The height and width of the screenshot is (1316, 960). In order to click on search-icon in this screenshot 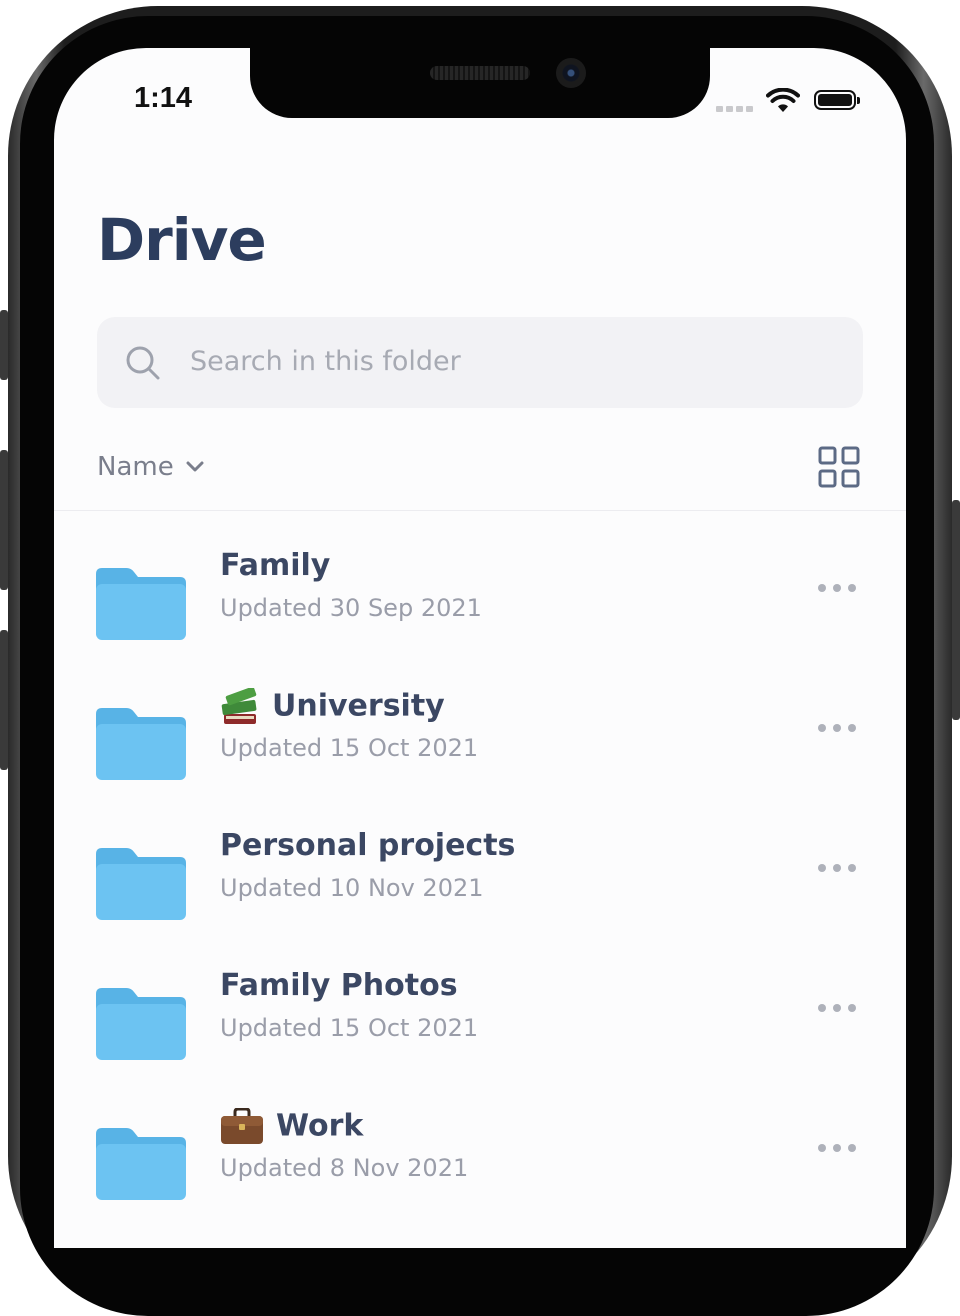, I will do `click(143, 363)`.